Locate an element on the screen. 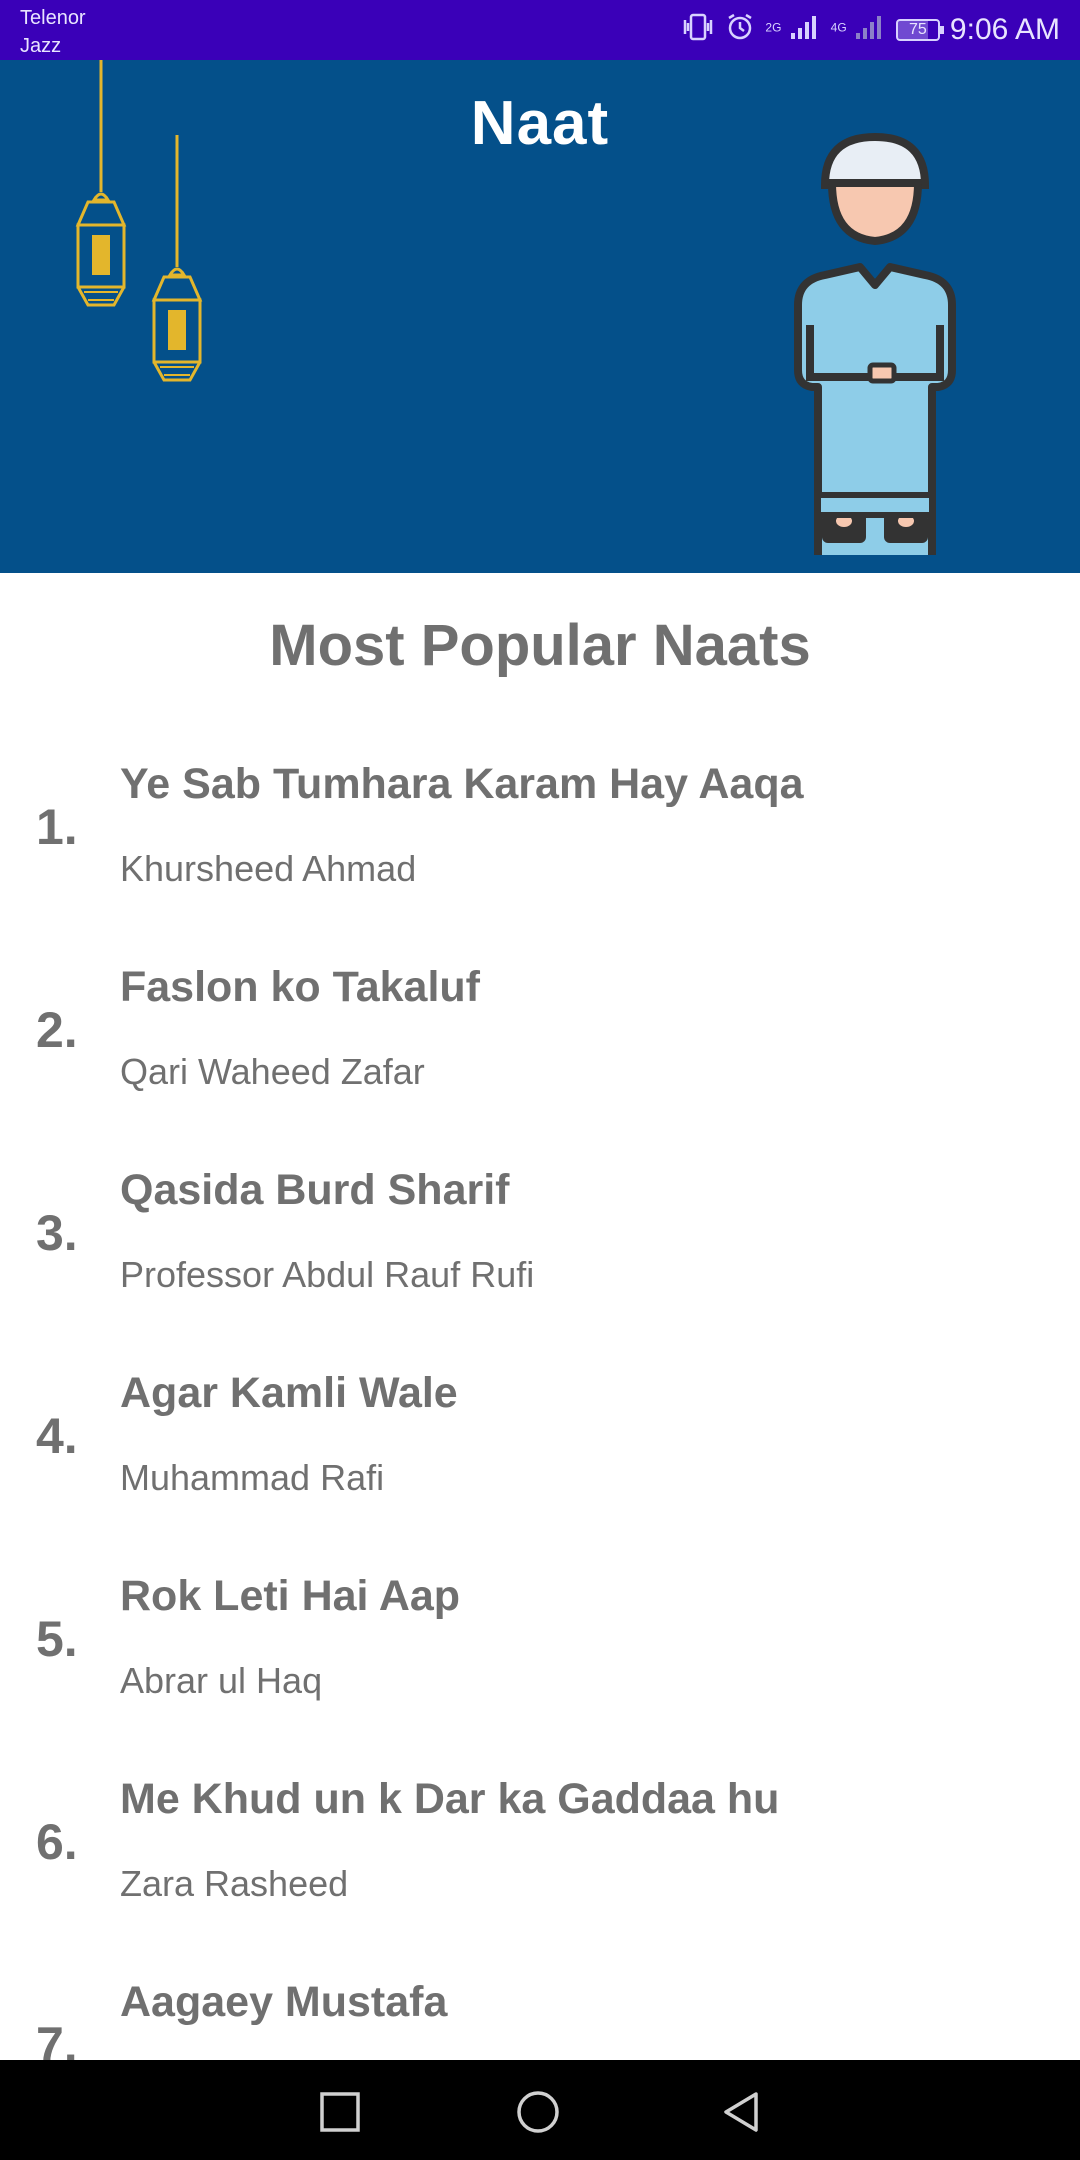  naat-title: Agar Kamli Wale is located at coordinates (289, 1393).